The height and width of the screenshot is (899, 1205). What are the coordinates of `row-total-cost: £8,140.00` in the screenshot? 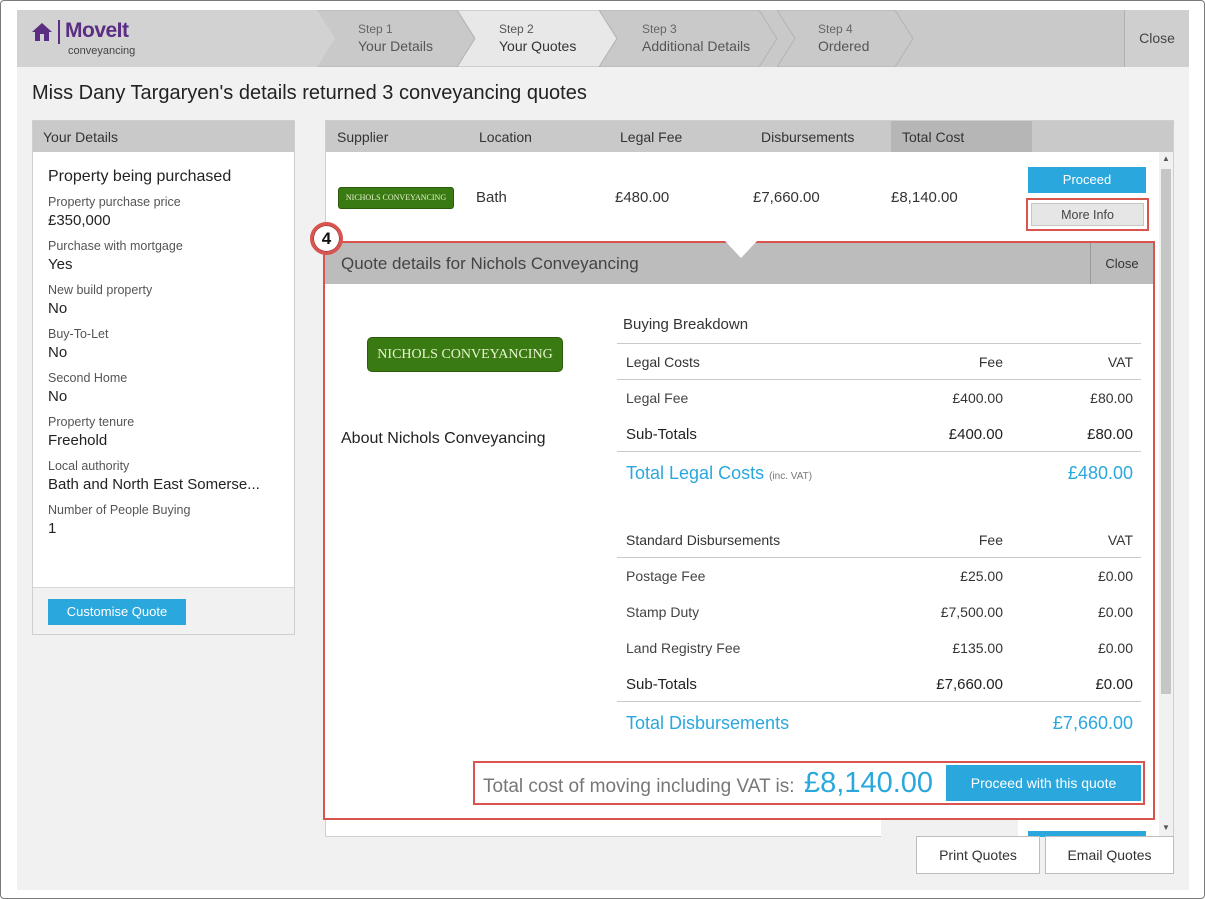 It's located at (924, 197).